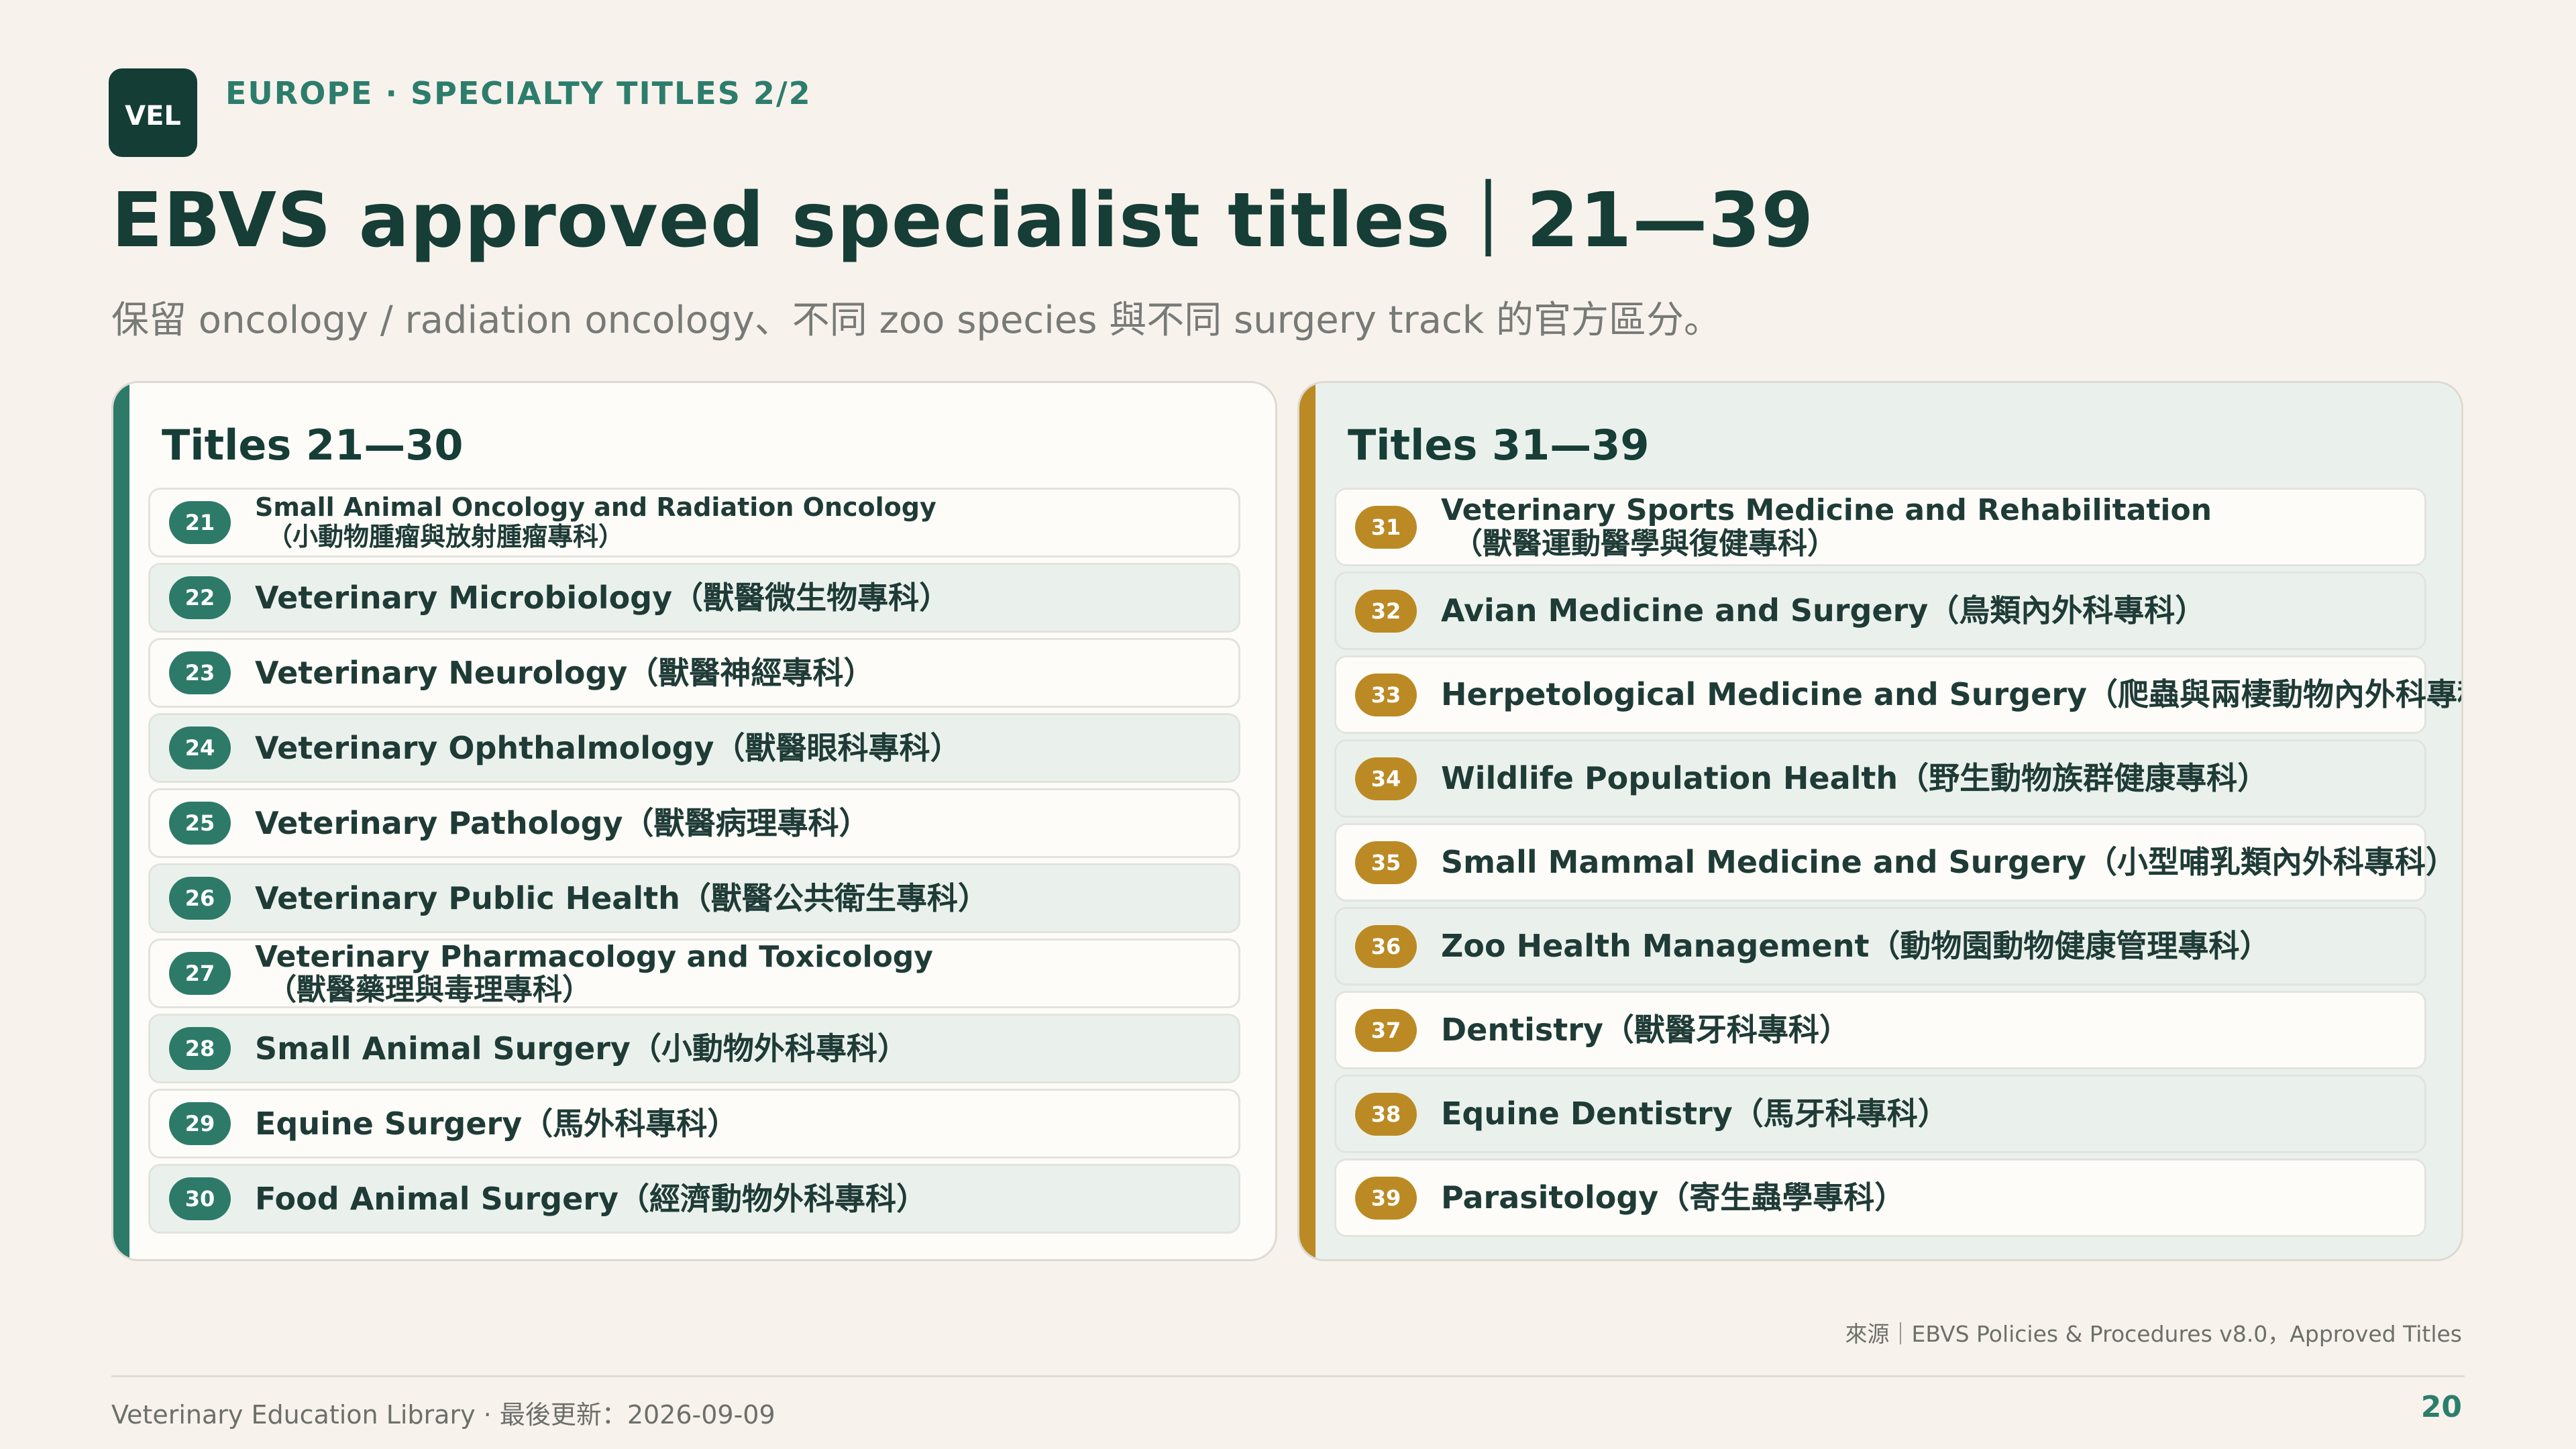 The height and width of the screenshot is (1449, 2576). What do you see at coordinates (1499, 445) in the screenshot?
I see `panel-title: Titles 31—39` at bounding box center [1499, 445].